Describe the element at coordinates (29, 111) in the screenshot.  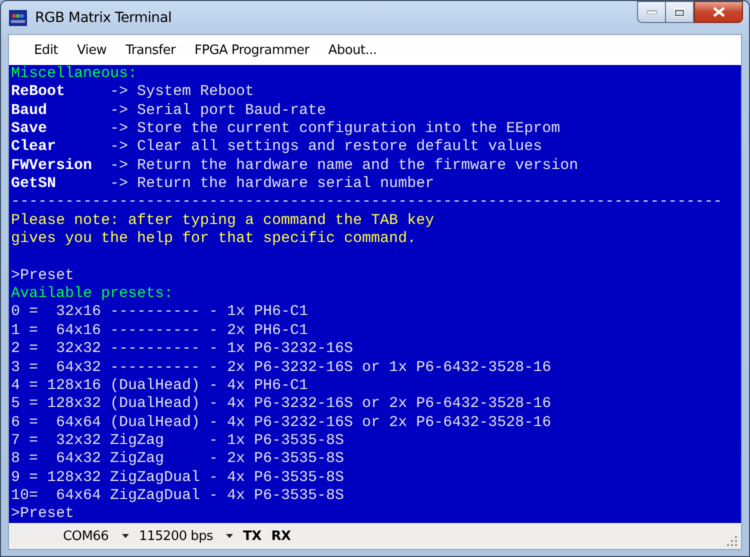
I see `command-name: Baud` at that location.